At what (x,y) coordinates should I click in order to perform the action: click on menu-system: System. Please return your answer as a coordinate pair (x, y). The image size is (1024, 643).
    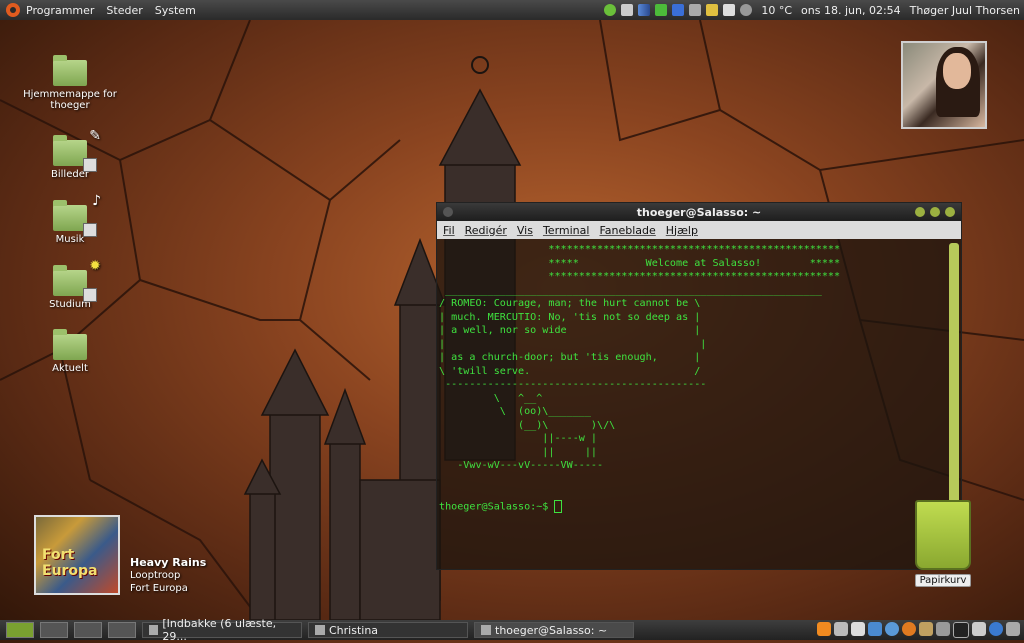
    Looking at the image, I should click on (175, 10).